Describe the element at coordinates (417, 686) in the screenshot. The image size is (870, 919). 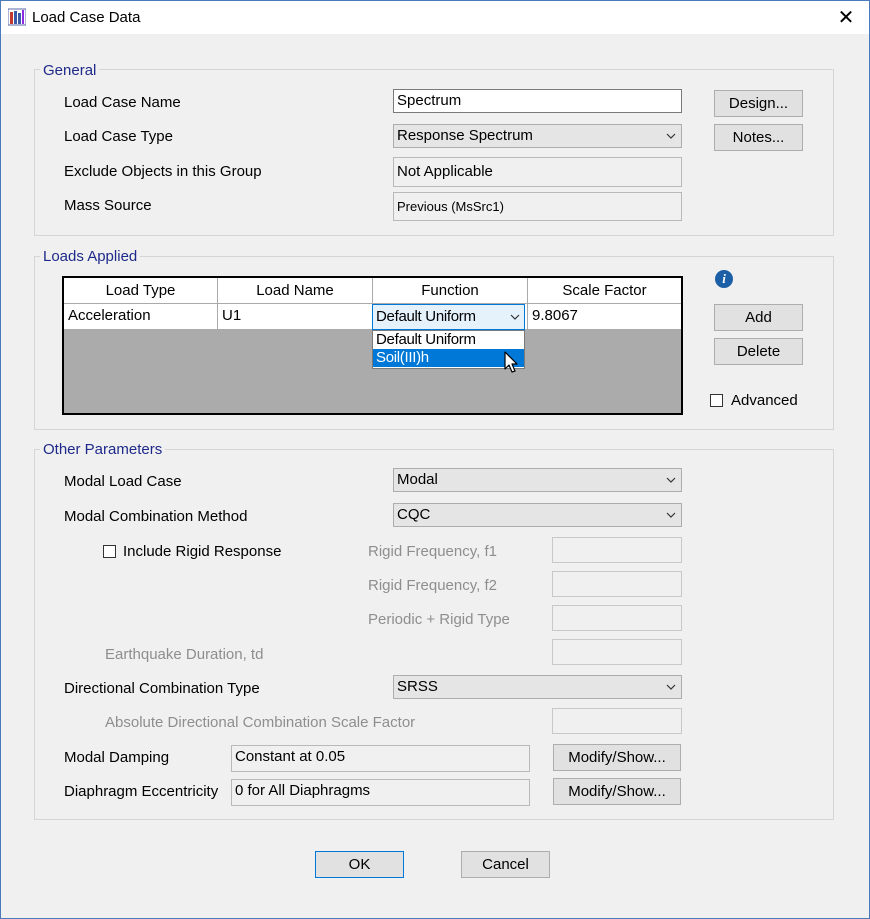
I see `directional-combination-type-value: SRSS` at that location.